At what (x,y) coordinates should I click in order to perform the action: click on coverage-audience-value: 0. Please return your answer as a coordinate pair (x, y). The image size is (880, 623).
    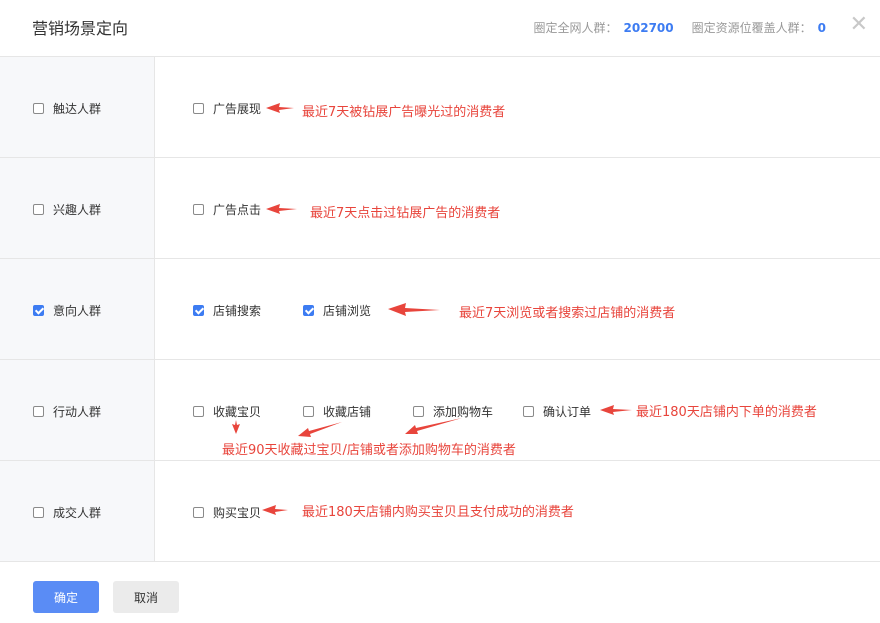
    Looking at the image, I should click on (821, 28).